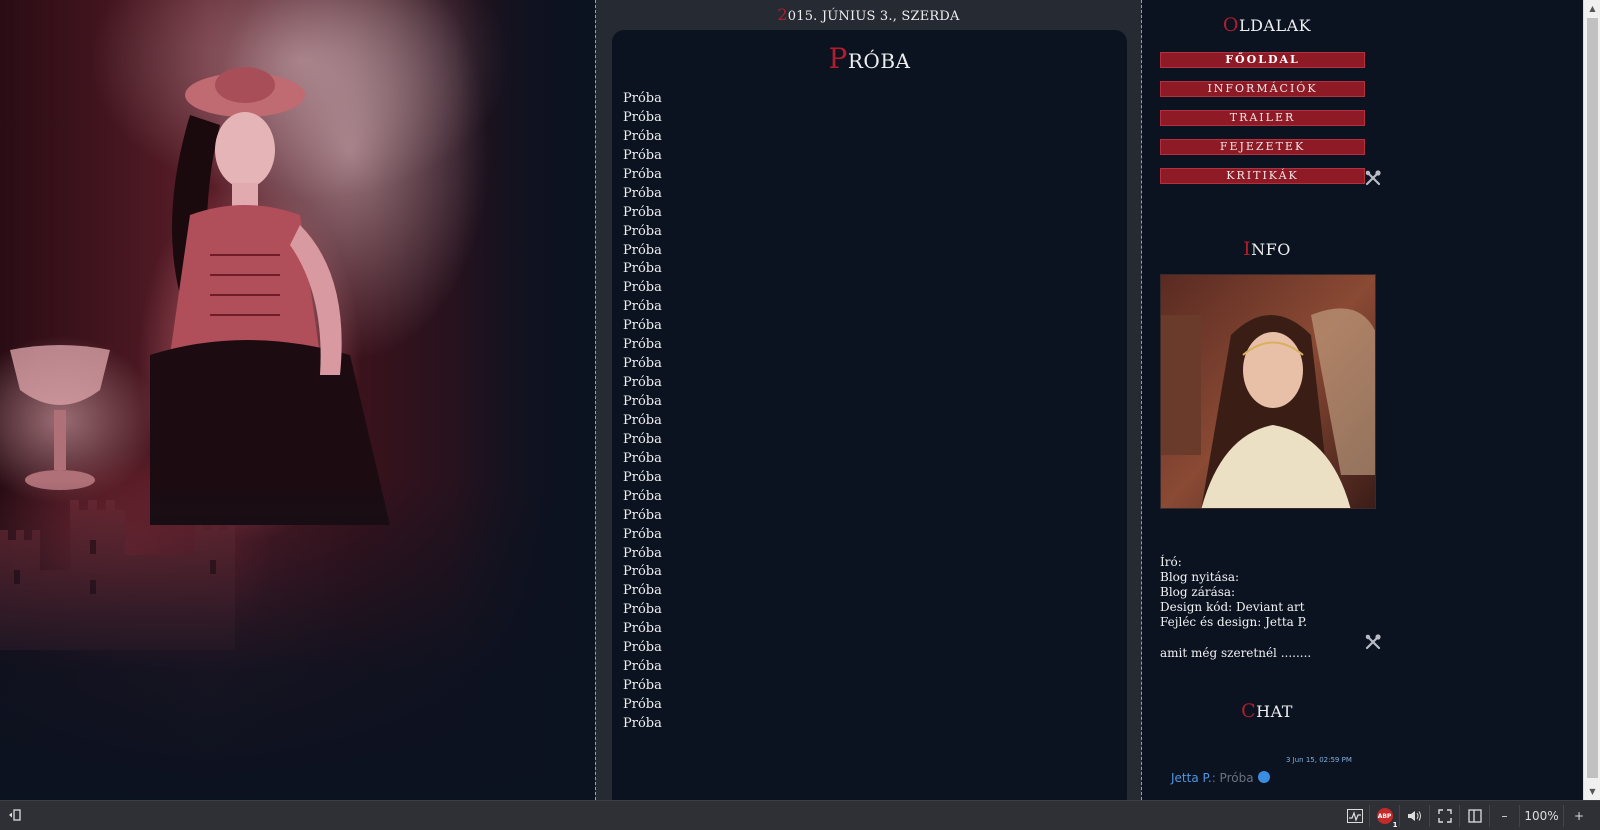 This screenshot has height=830, width=1600. I want to click on nav-trailer: TRAILER, so click(1262, 118).